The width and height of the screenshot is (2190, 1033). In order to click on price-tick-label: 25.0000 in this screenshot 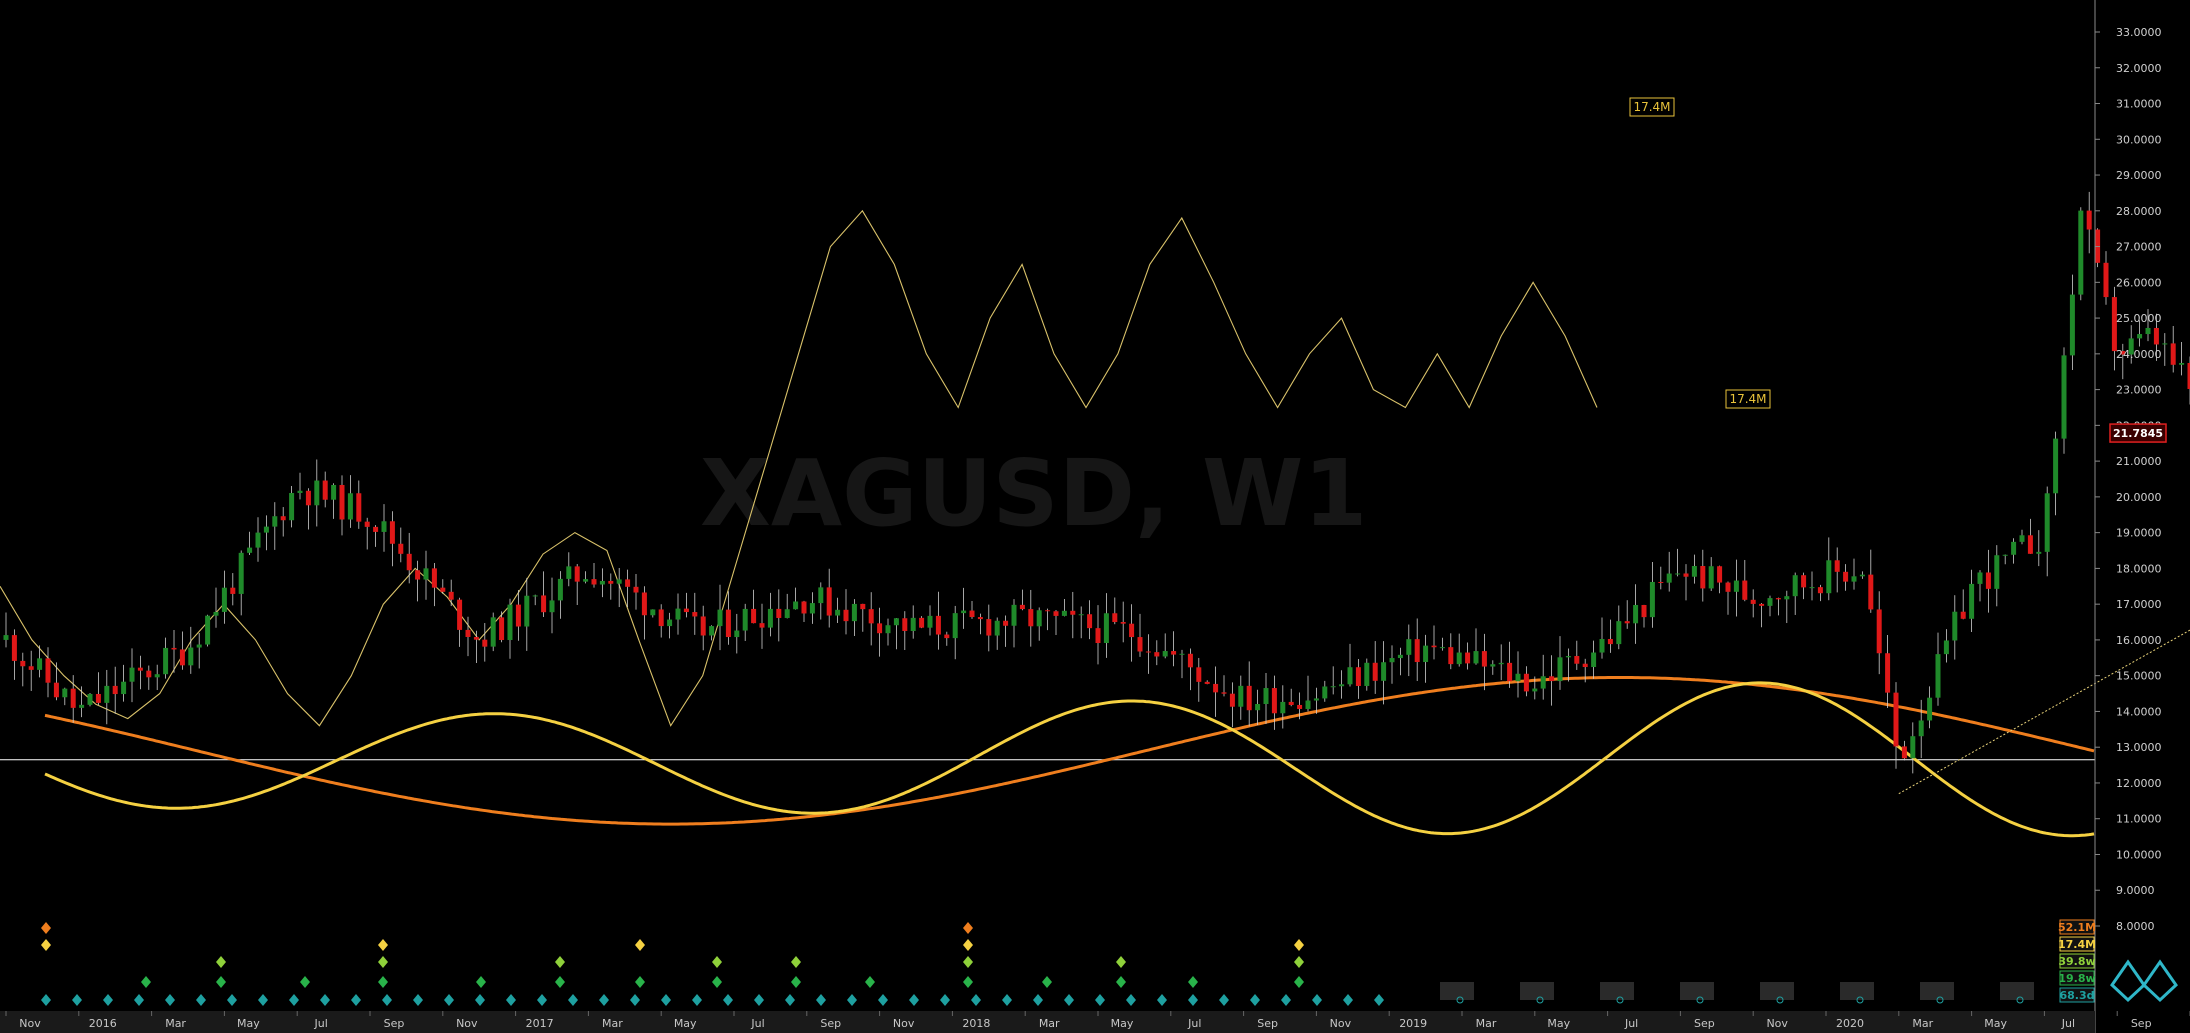, I will do `click(2139, 318)`.